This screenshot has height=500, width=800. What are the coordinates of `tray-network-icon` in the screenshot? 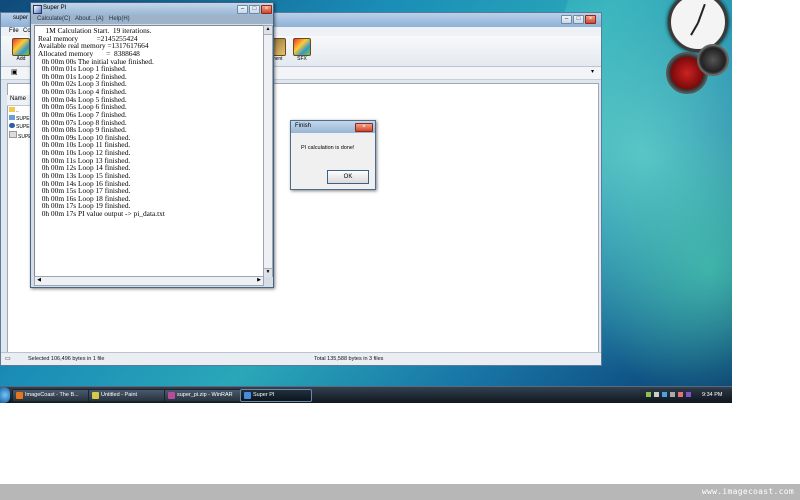 It's located at (648, 394).